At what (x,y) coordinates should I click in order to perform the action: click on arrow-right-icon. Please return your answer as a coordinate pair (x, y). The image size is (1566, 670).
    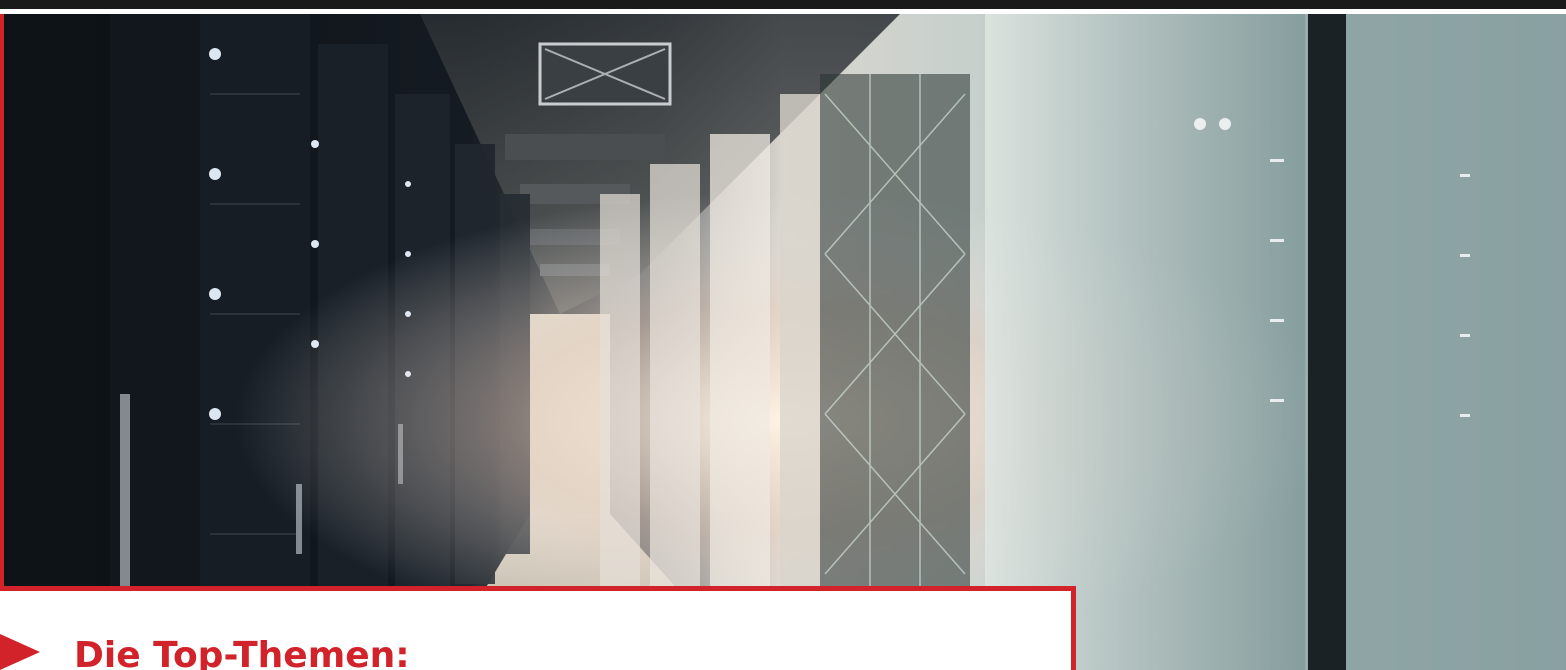
    Looking at the image, I should click on (20, 652).